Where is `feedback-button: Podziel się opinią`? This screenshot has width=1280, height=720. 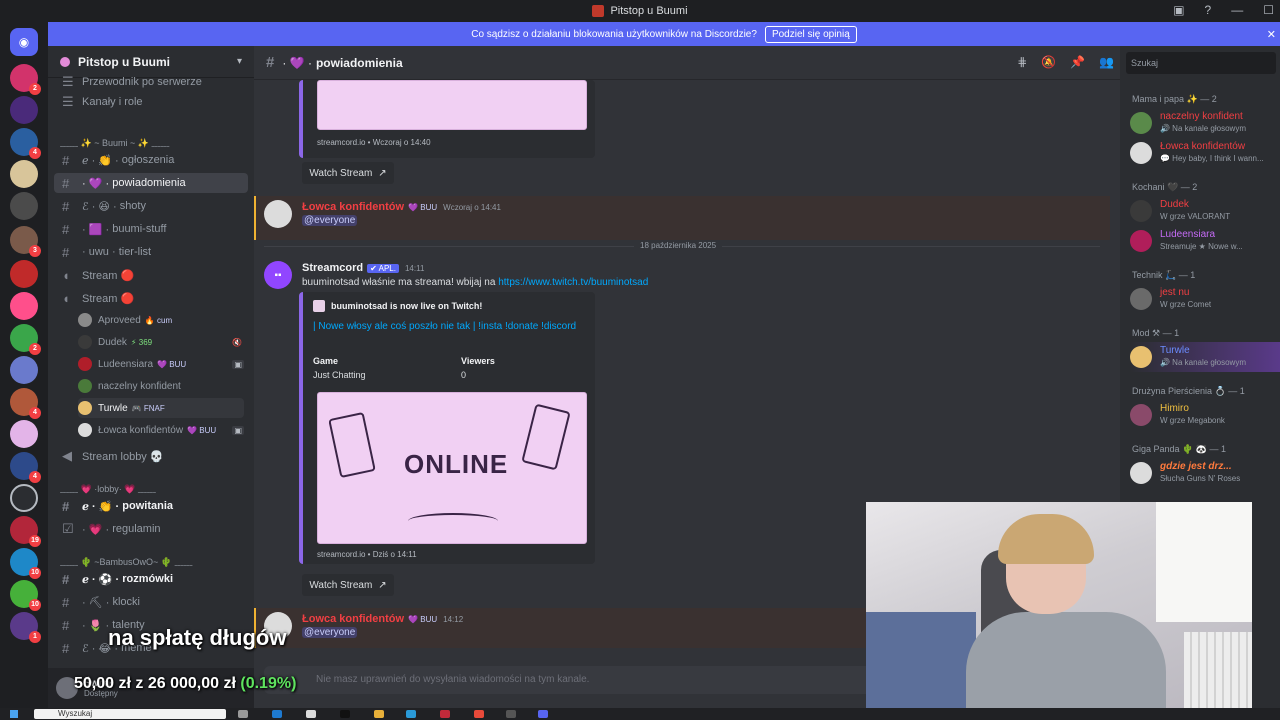
feedback-button: Podziel się opinią is located at coordinates (810, 34).